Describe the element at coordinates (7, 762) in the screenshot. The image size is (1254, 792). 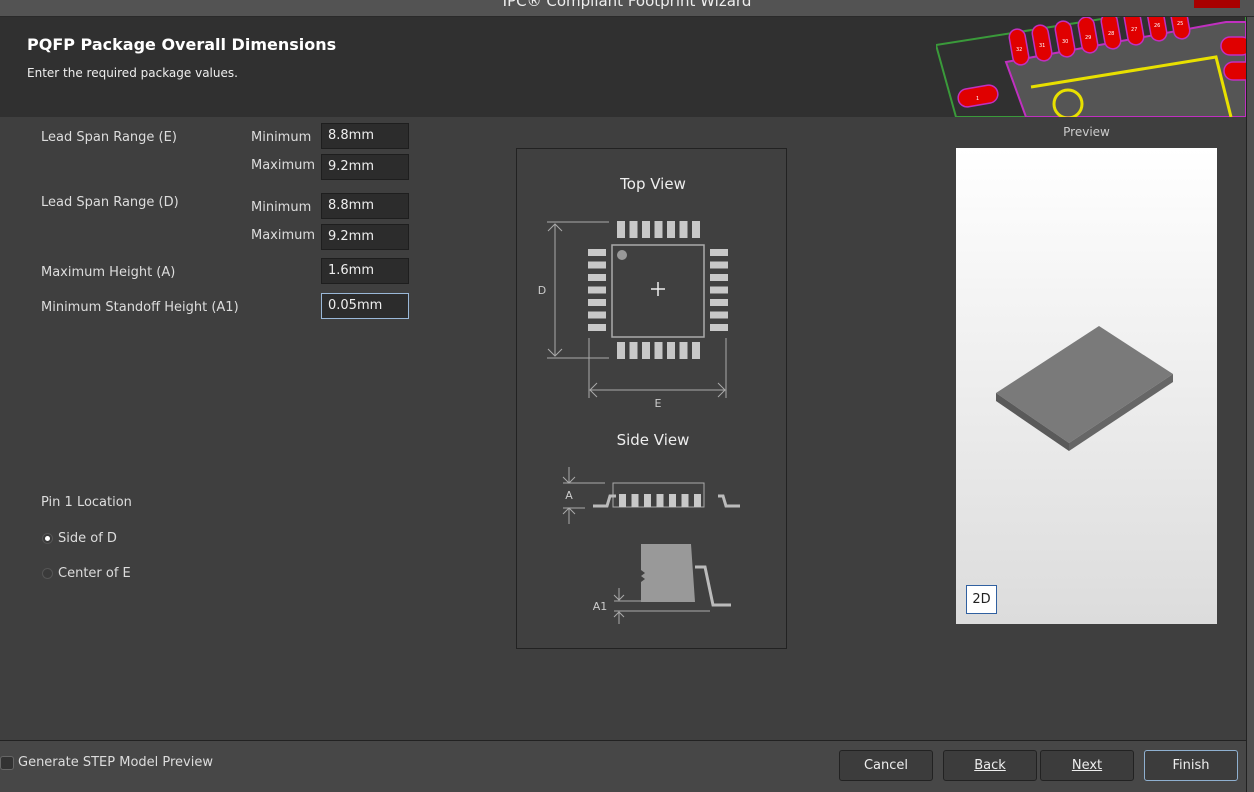
I see `checkbox-box` at that location.